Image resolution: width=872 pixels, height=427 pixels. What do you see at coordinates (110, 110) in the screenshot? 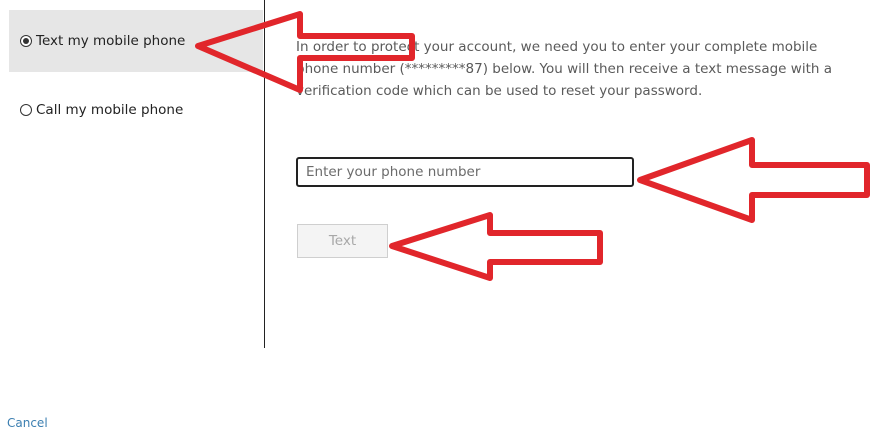
I see `option-label: Call my mobile phone` at bounding box center [110, 110].